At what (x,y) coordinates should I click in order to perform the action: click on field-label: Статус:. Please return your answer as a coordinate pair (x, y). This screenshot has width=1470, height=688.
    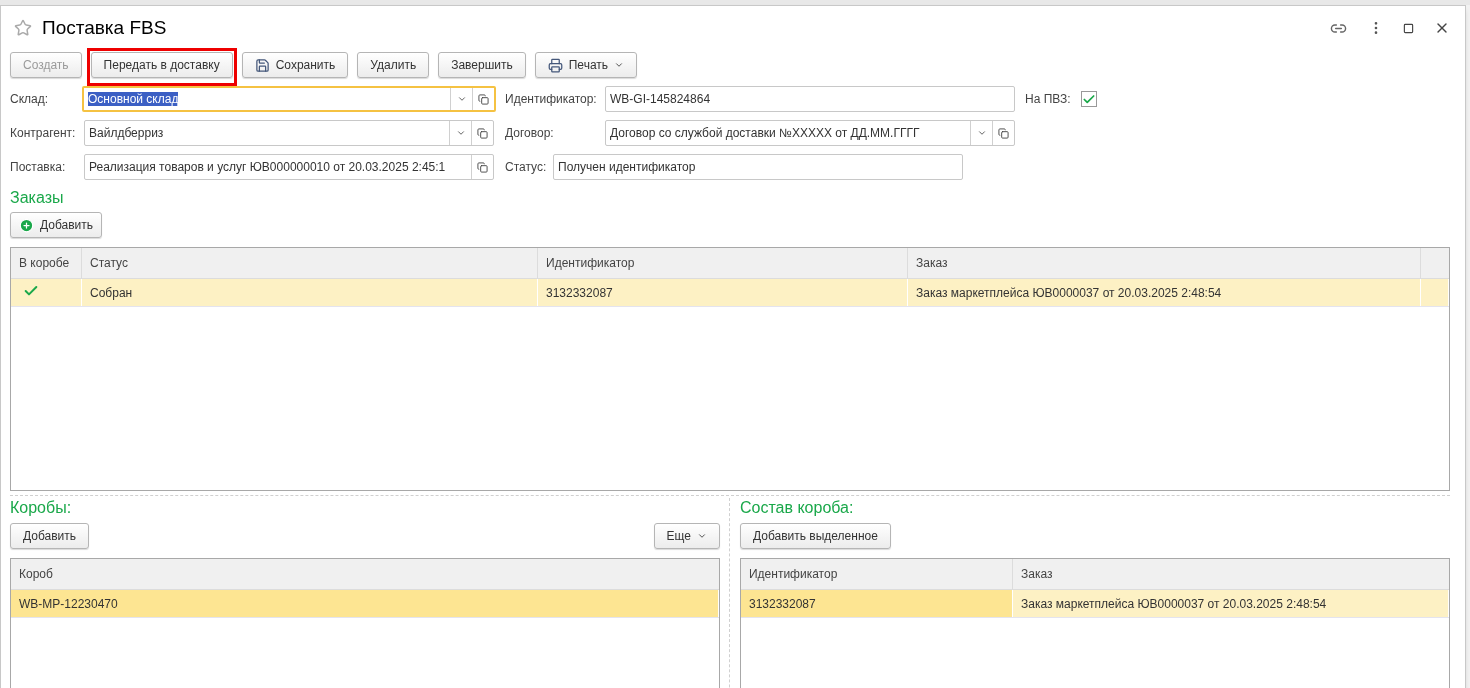
    Looking at the image, I should click on (526, 167).